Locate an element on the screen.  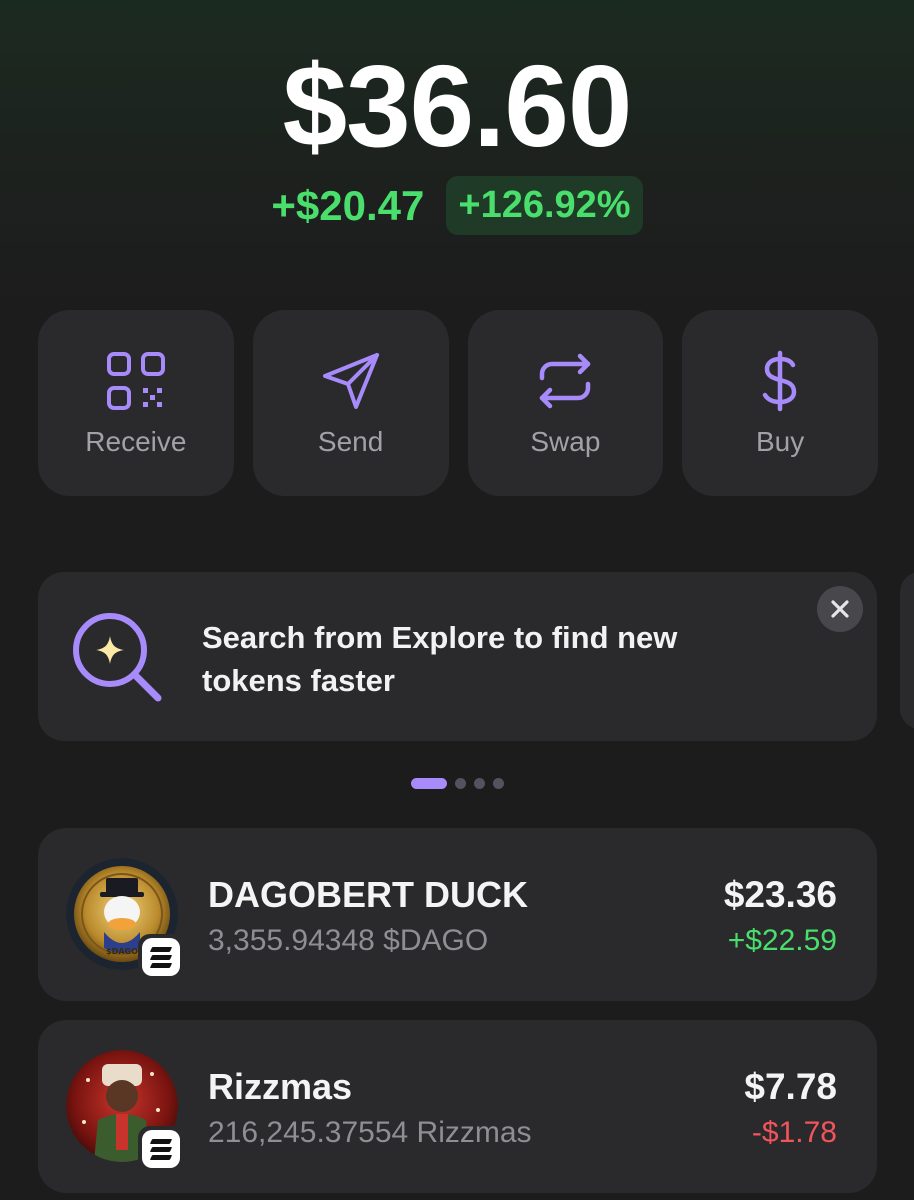
search-sparkle-icon is located at coordinates (117, 657).